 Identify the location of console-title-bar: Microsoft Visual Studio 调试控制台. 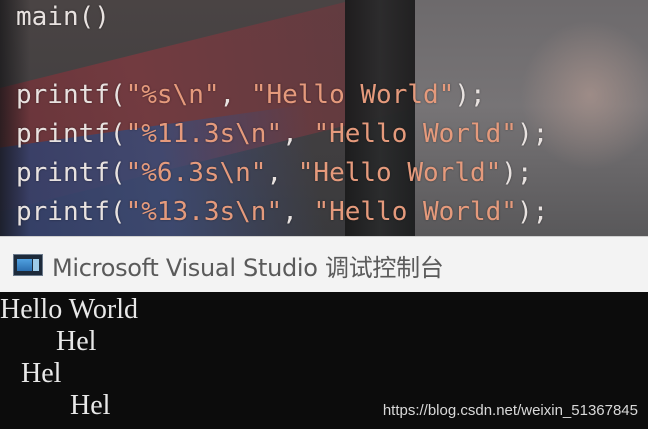
(324, 264).